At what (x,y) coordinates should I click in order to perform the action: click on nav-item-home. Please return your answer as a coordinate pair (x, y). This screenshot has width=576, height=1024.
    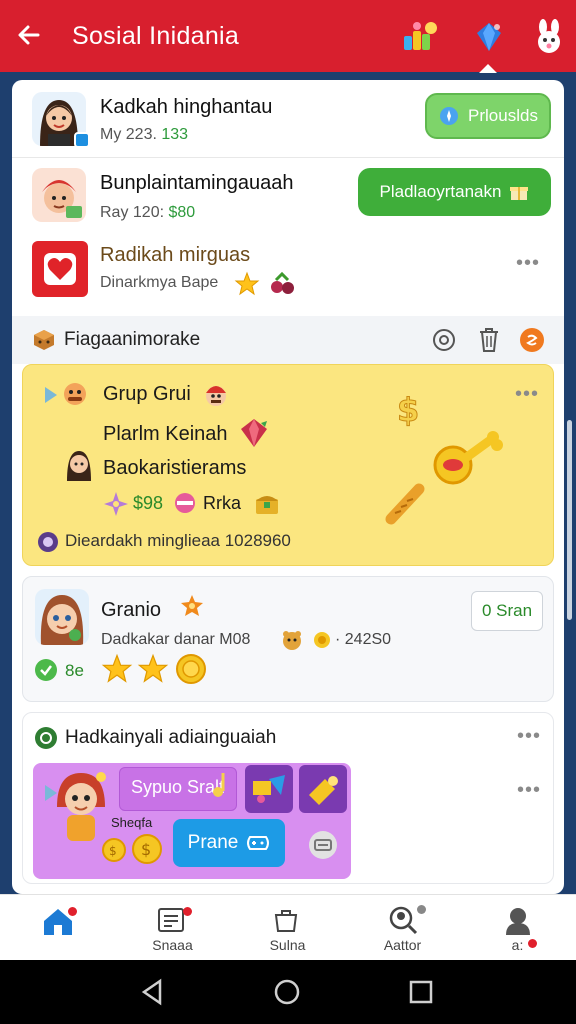
    Looking at the image, I should click on (57, 928).